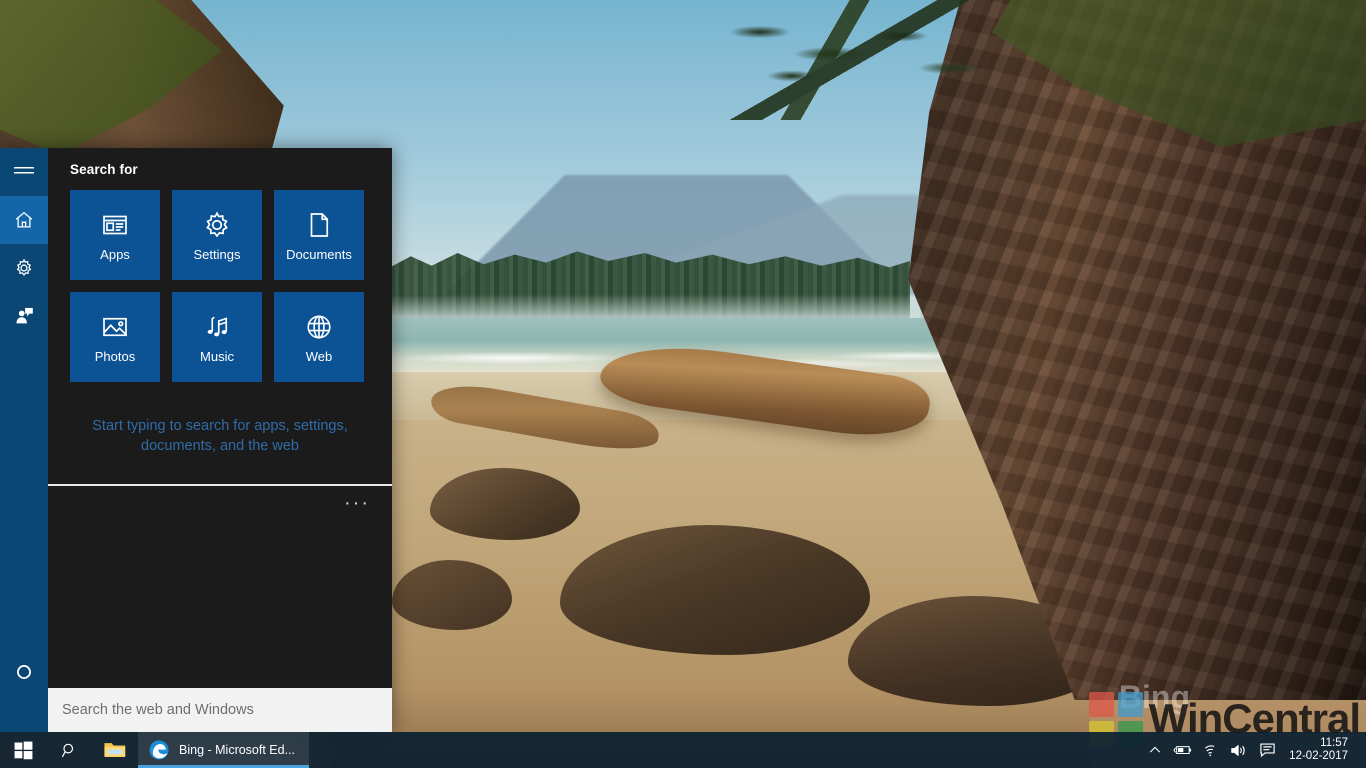 Image resolution: width=1366 pixels, height=768 pixels. I want to click on tile-label: Web, so click(319, 356).